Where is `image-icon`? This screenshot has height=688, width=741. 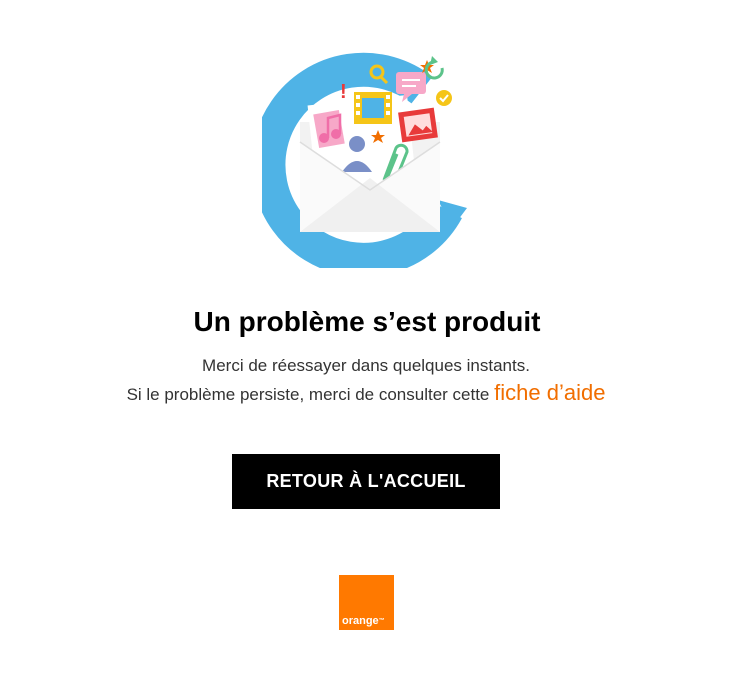
image-icon is located at coordinates (418, 125).